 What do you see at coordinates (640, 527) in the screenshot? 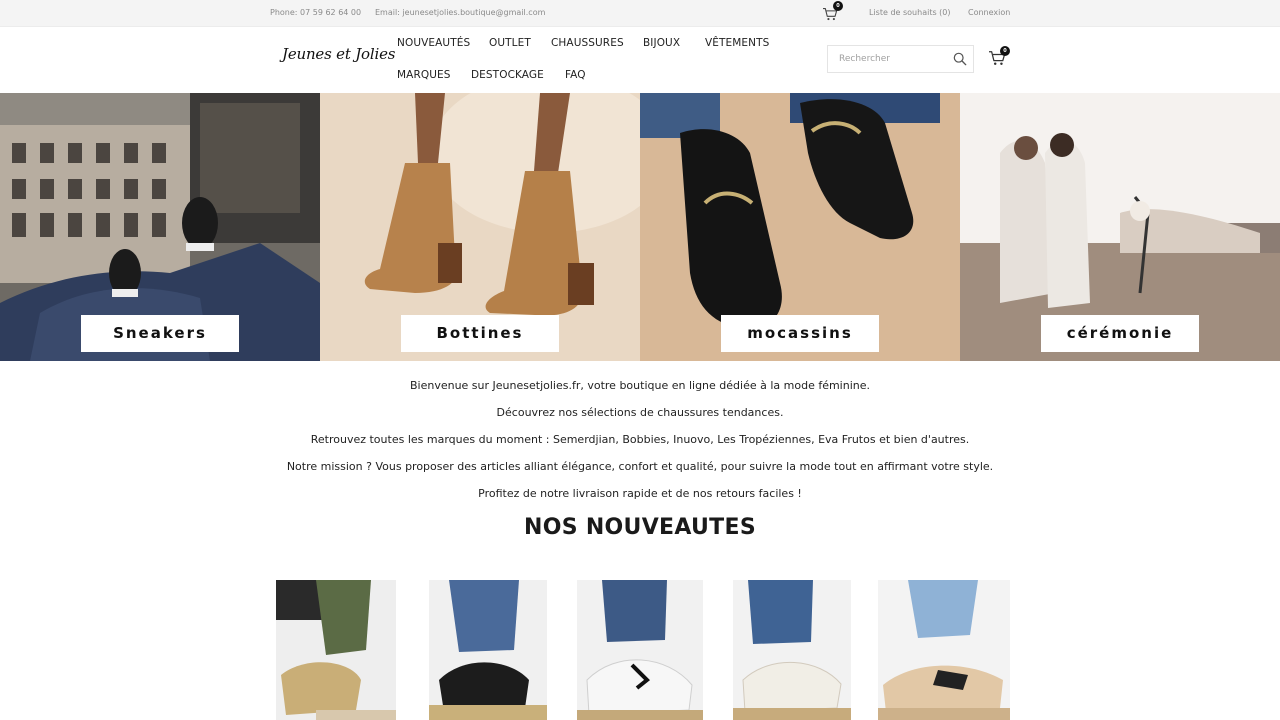
I see `section-title-nouveautes: NOS NOUVEAUTES` at bounding box center [640, 527].